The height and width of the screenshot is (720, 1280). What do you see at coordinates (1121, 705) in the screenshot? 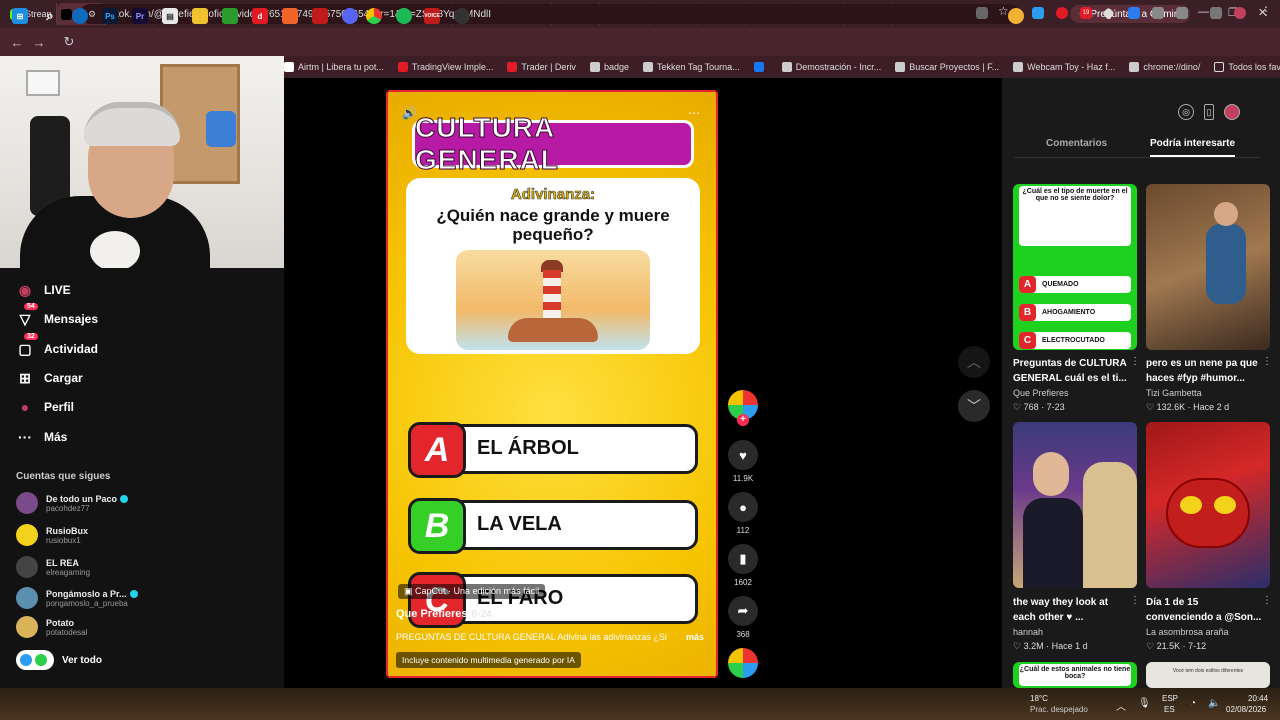
I see `tray-chevron-icon: ︿` at bounding box center [1121, 705].